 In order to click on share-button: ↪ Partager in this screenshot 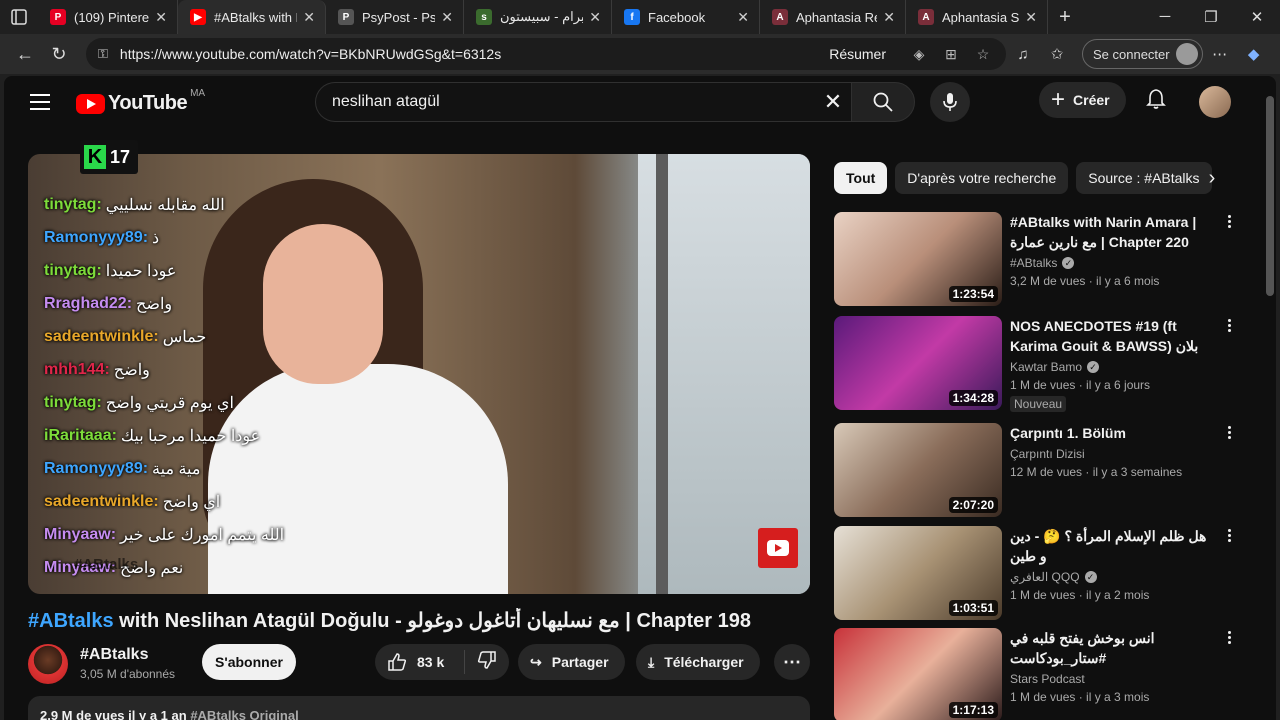, I will do `click(571, 662)`.